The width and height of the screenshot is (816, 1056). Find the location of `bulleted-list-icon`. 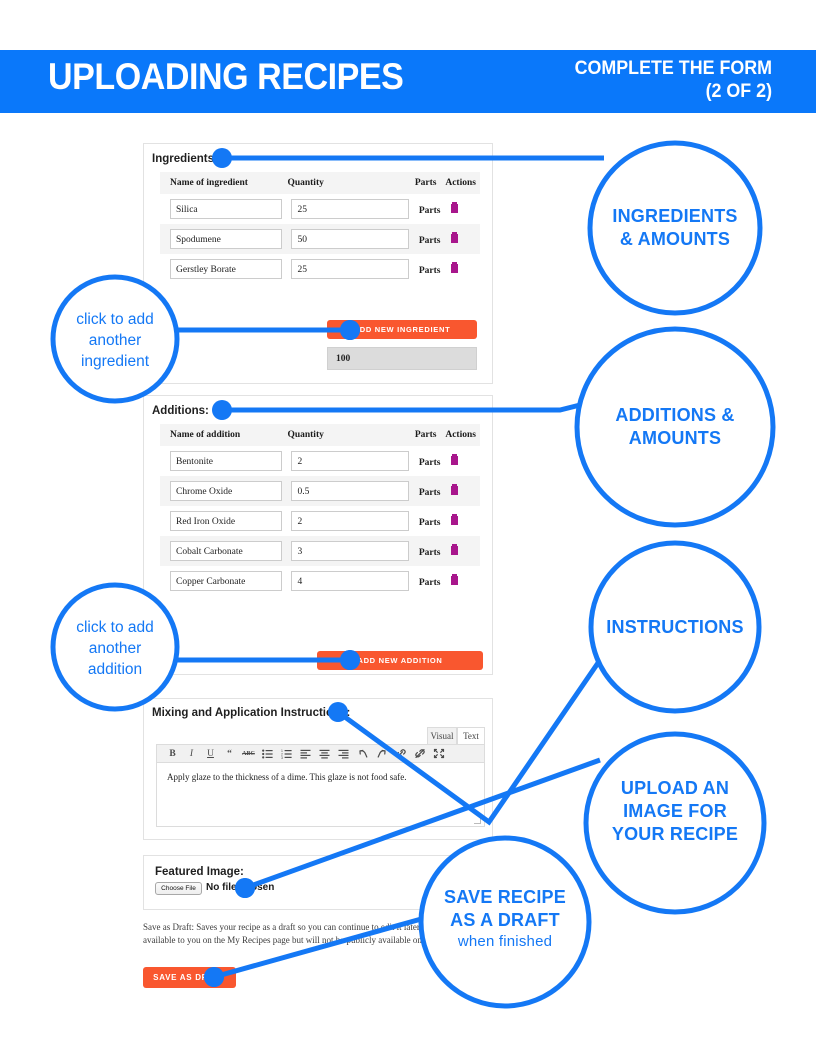

bulleted-list-icon is located at coordinates (267, 753).